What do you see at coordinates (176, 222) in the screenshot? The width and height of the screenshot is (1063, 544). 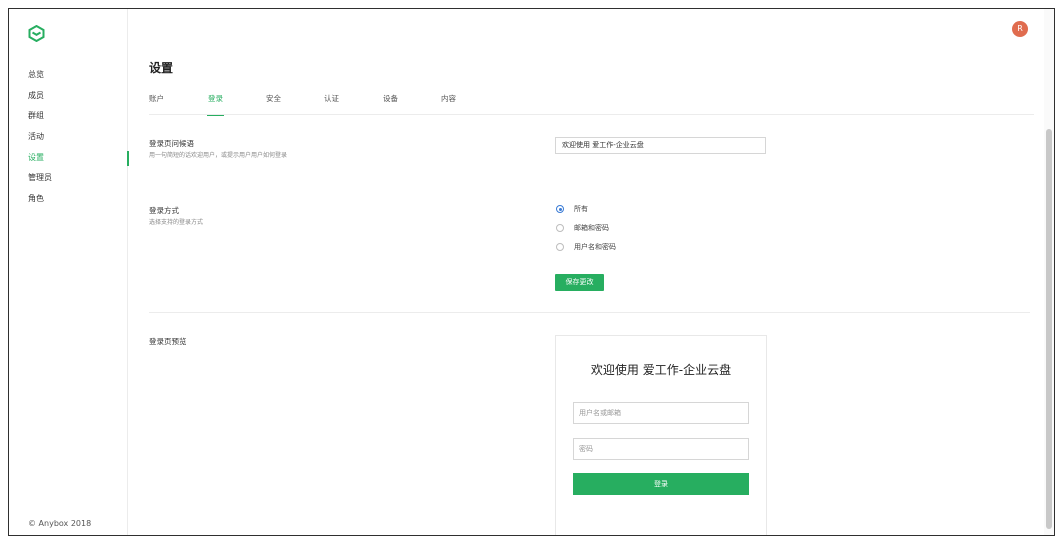 I see `login-method-description: 选择支持的登录方式` at bounding box center [176, 222].